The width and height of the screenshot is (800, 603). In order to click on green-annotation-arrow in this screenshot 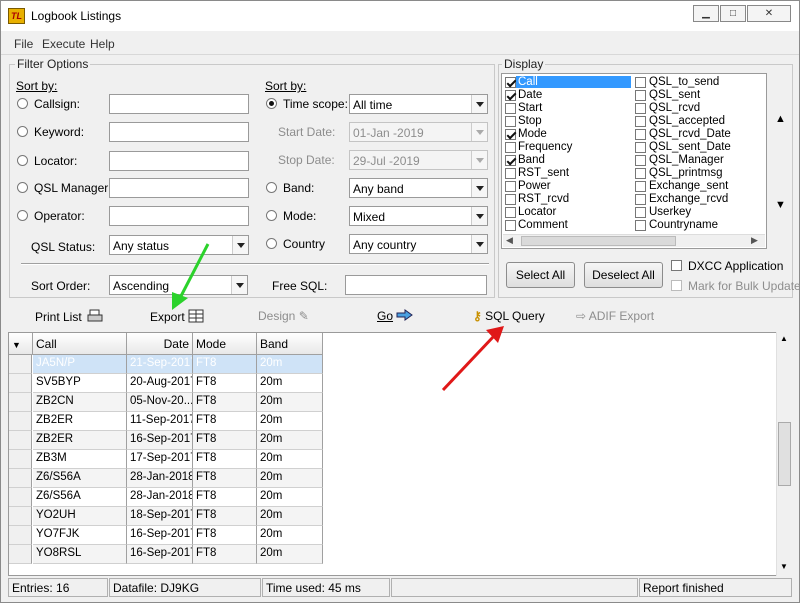, I will do `click(191, 276)`.